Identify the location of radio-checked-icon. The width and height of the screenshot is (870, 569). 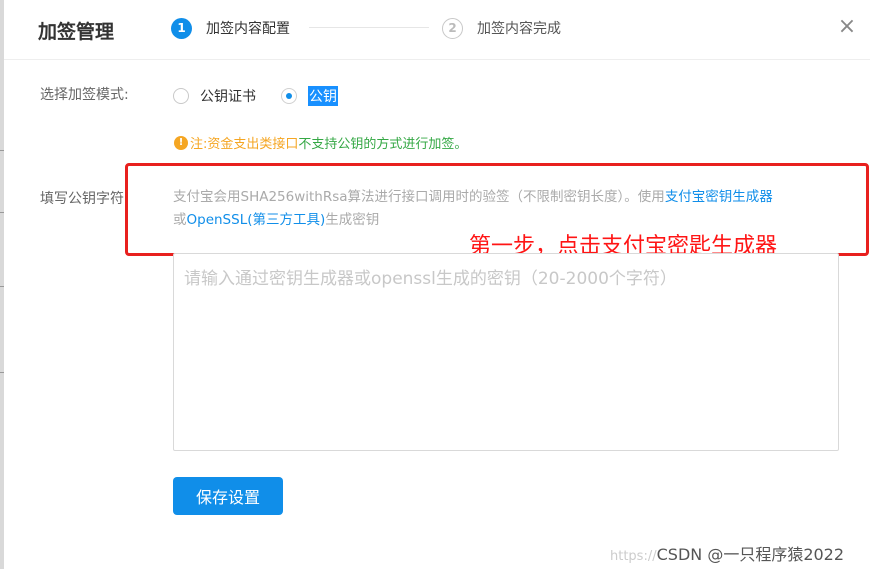
(289, 96).